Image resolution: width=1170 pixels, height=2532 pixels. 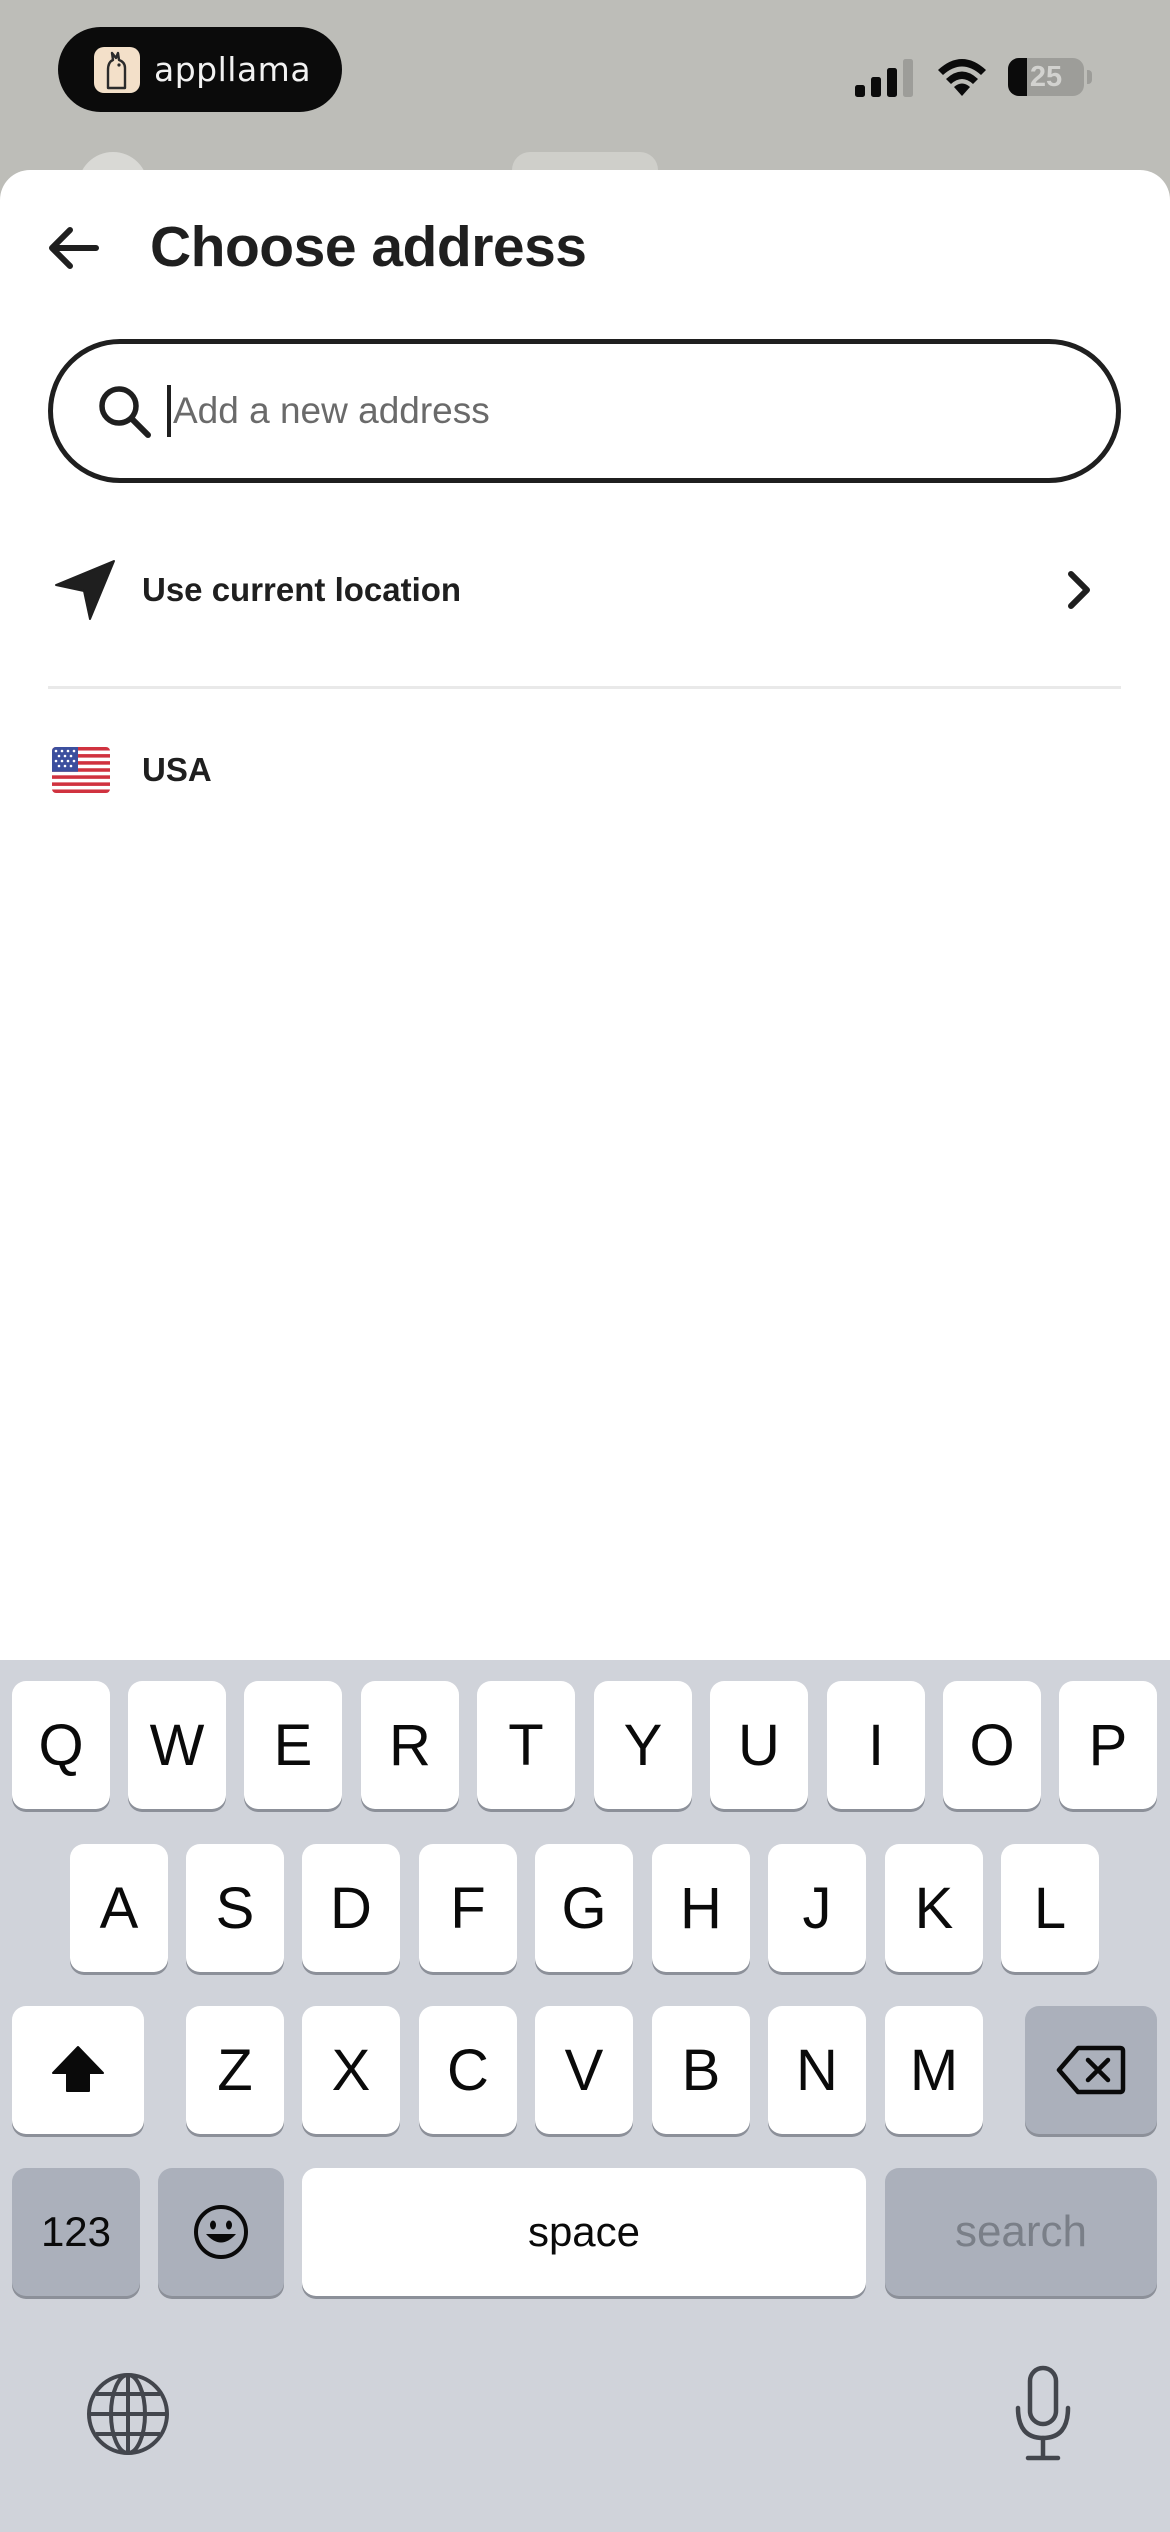 I want to click on chevron-right-icon, so click(x=1079, y=590).